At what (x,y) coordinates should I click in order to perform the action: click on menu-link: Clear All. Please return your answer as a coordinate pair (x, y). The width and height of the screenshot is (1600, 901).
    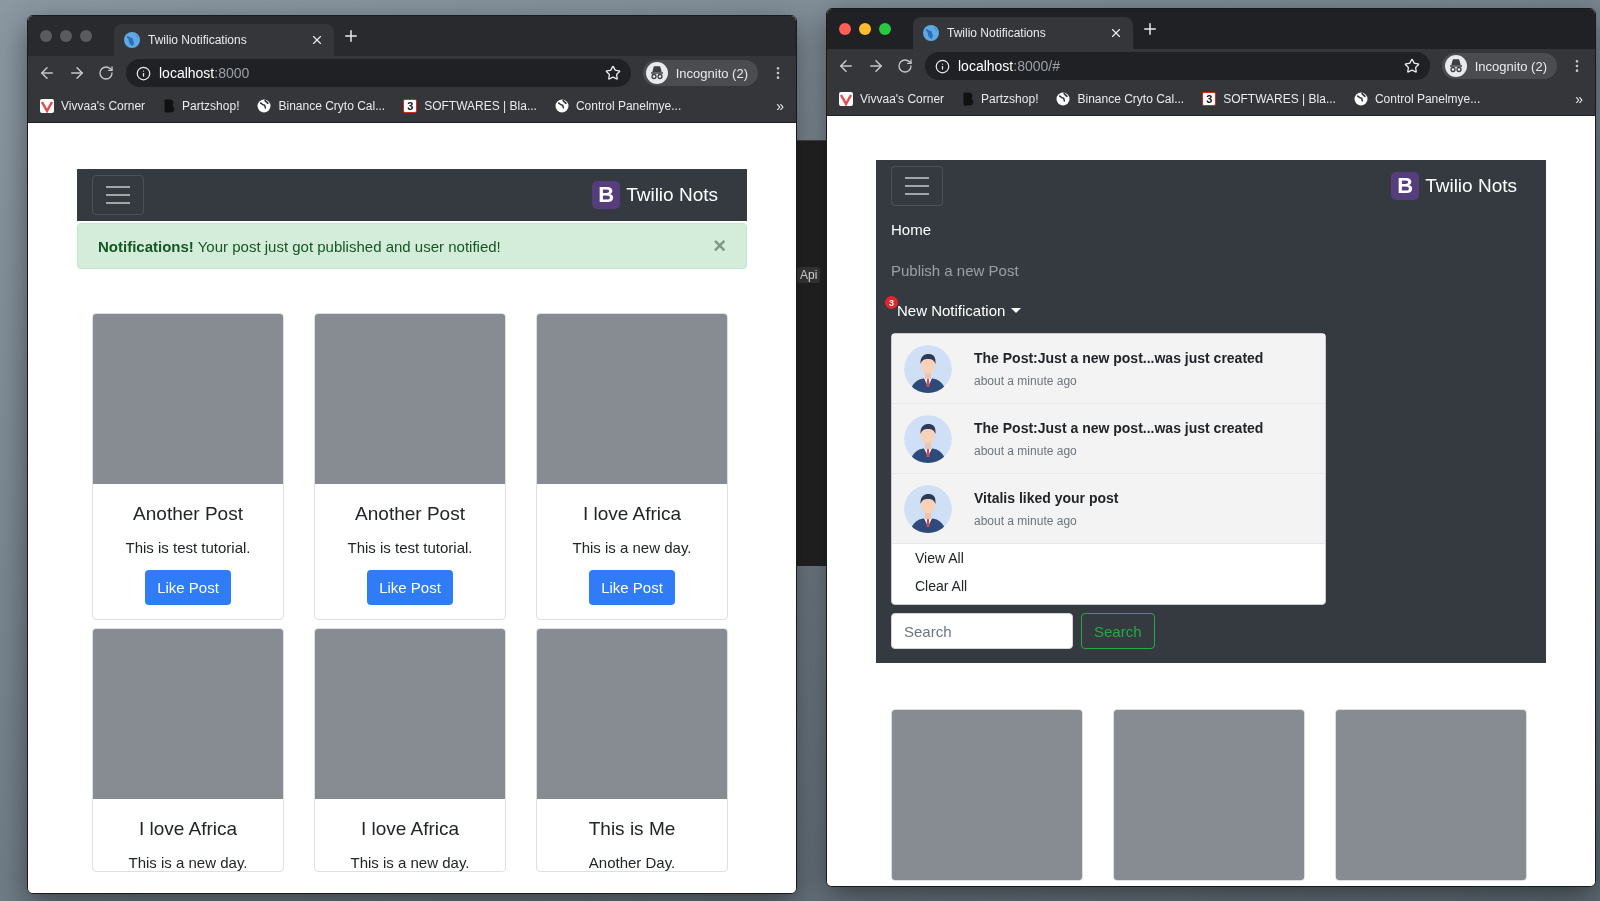
    Looking at the image, I should click on (1108, 586).